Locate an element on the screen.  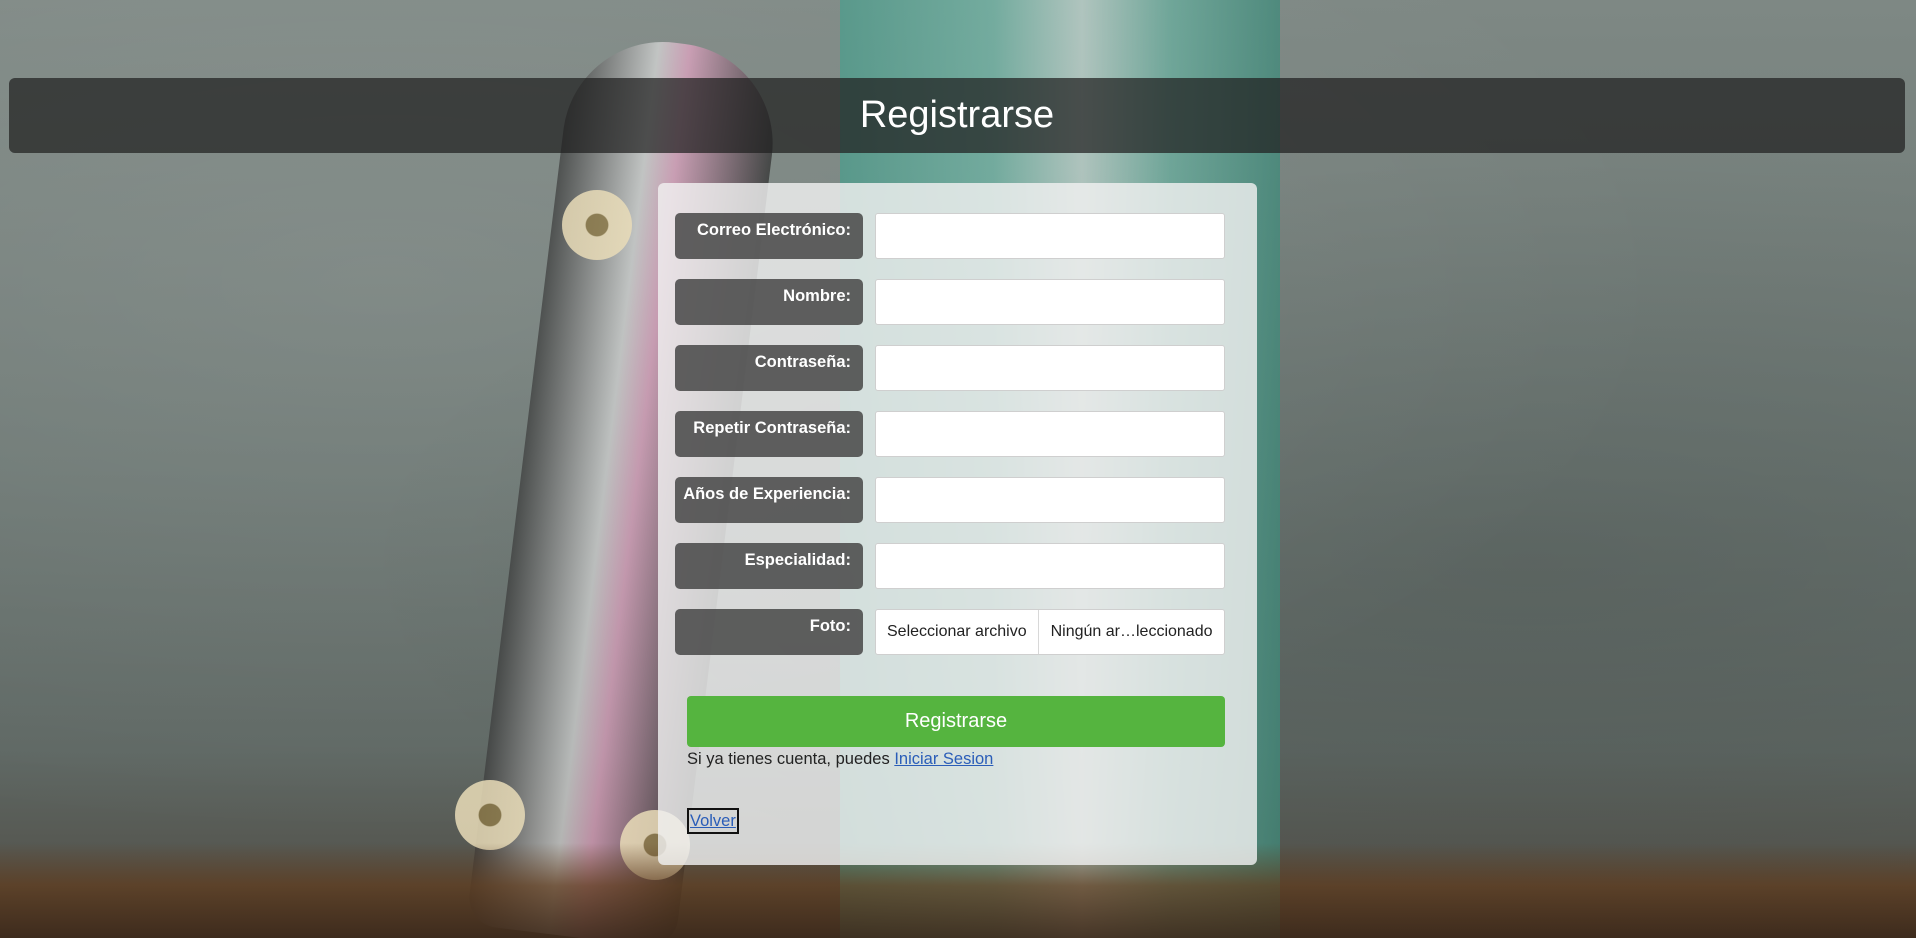
photo-file-input: Seleccionar archivo Ningún ar…leccionado is located at coordinates (1050, 632).